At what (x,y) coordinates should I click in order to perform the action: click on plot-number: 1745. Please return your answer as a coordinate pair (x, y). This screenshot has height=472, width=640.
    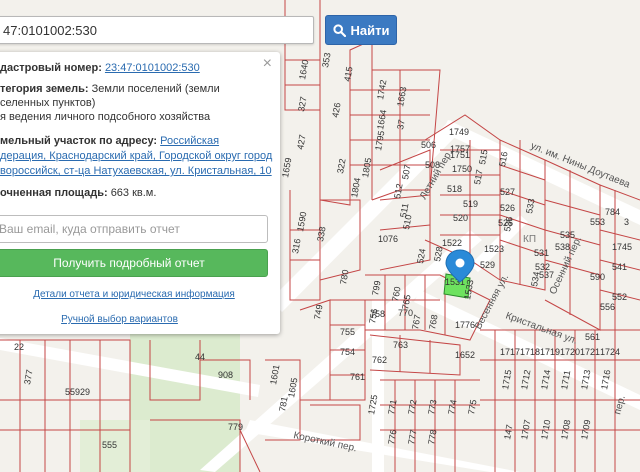
    Looking at the image, I should click on (622, 247).